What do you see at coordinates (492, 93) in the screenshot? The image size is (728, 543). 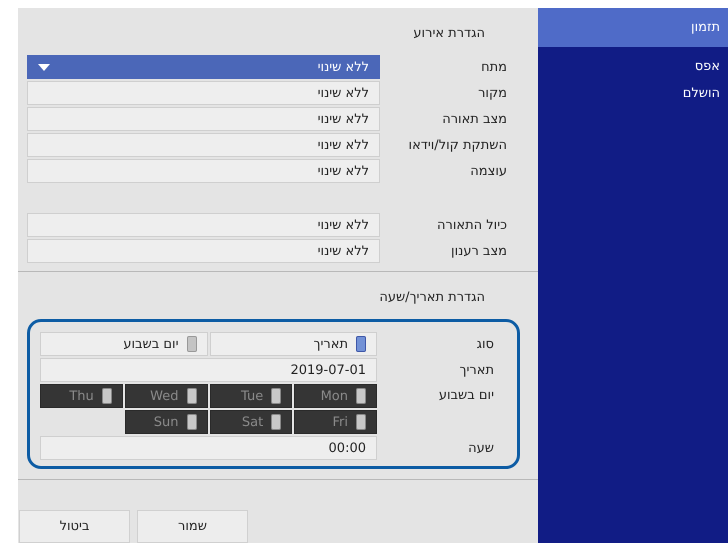 I see `field-label: מקור` at bounding box center [492, 93].